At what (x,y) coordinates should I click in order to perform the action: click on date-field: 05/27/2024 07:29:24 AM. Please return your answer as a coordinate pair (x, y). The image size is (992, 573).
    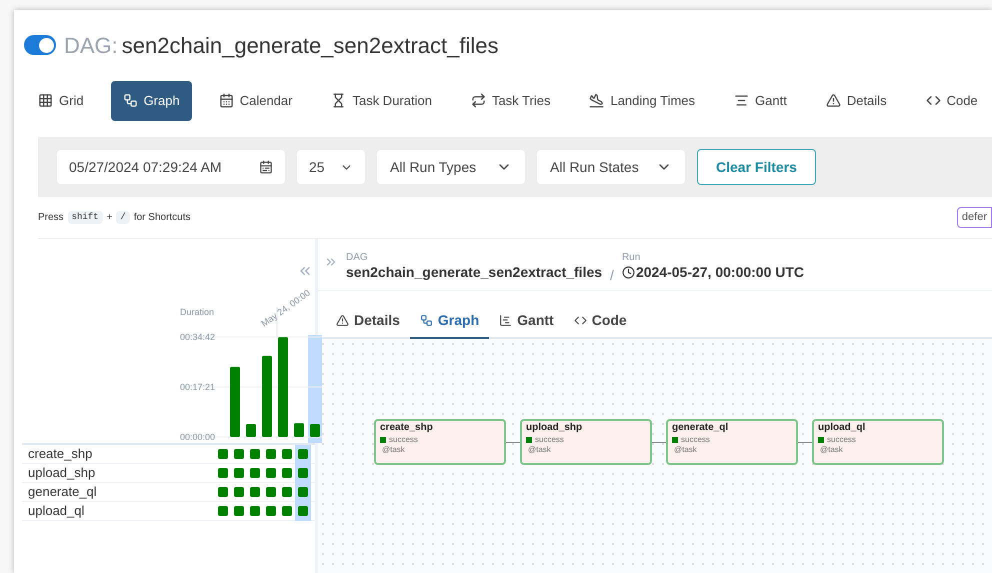
    Looking at the image, I should click on (171, 167).